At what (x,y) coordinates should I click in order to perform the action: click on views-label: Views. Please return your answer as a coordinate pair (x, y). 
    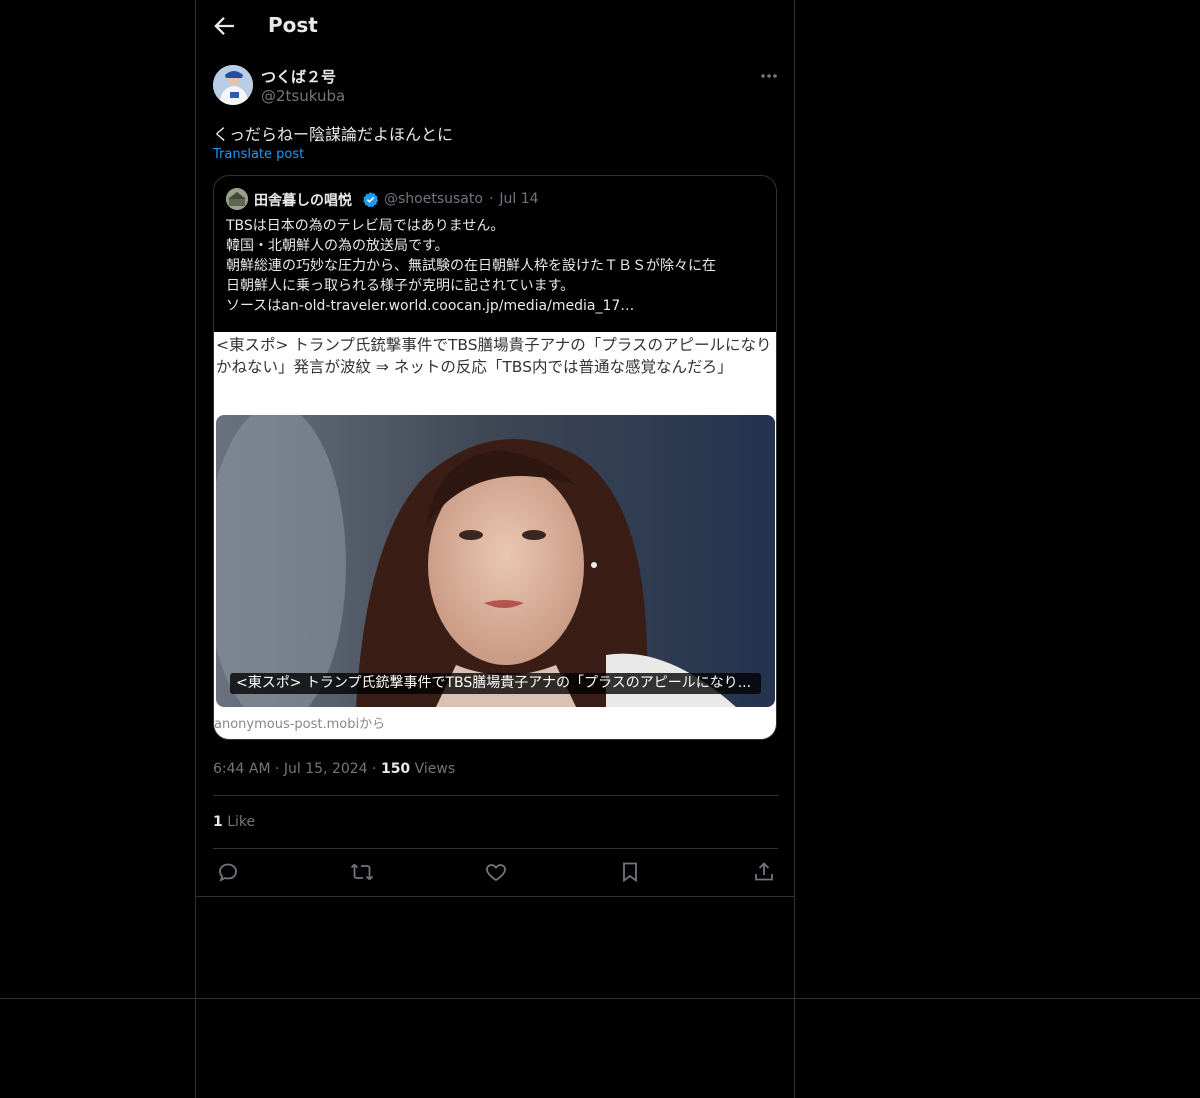
    Looking at the image, I should click on (435, 769).